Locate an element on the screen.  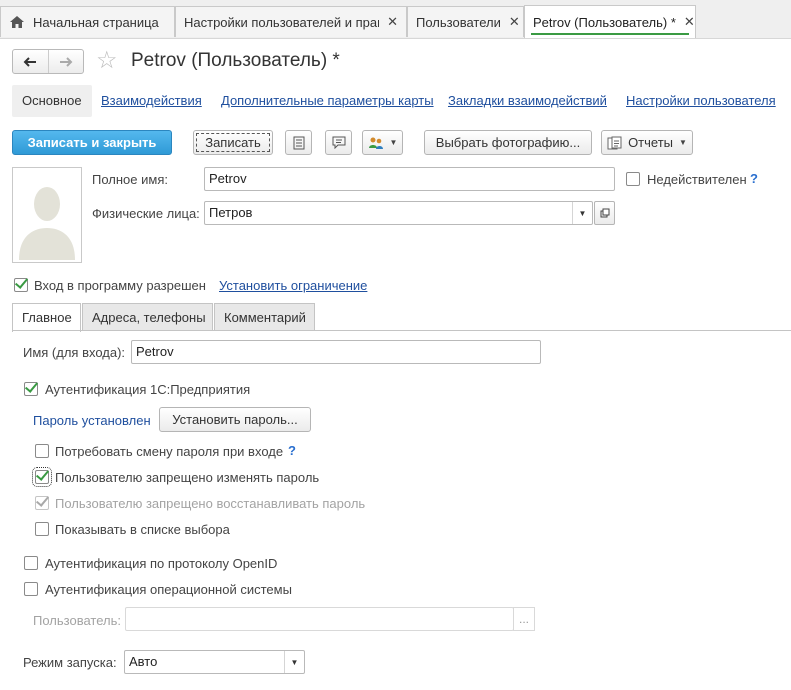
os-user-label: Пользователь: is located at coordinates (77, 620).